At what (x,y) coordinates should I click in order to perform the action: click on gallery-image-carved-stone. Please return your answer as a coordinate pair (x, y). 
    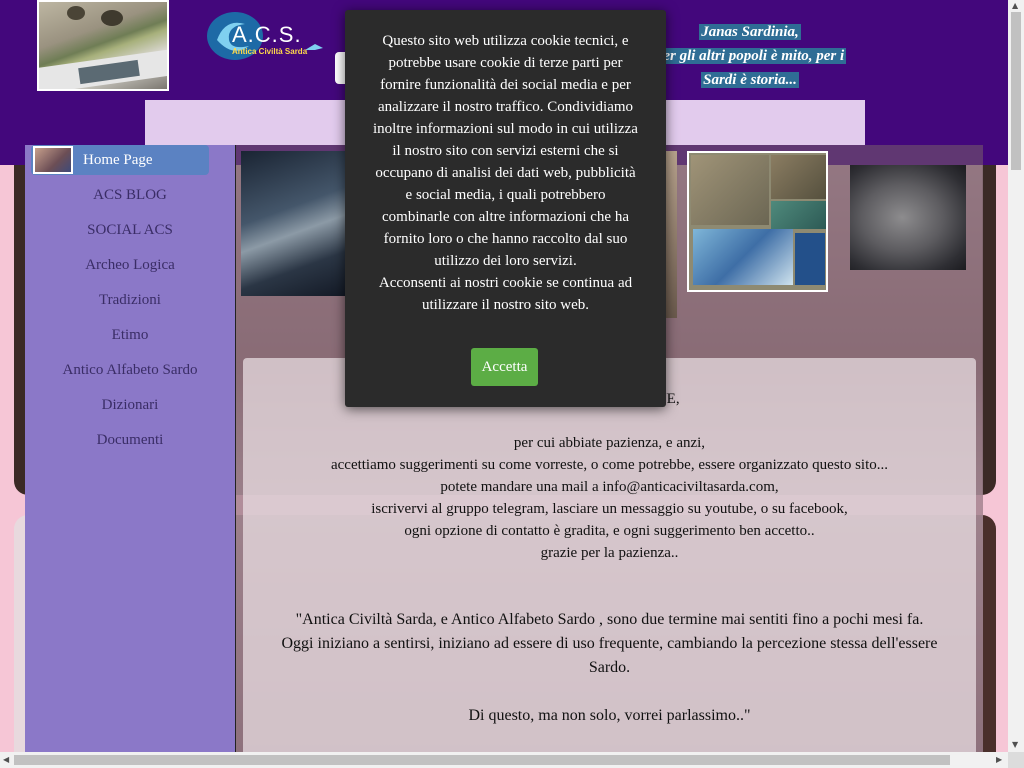
    Looking at the image, I should click on (908, 217).